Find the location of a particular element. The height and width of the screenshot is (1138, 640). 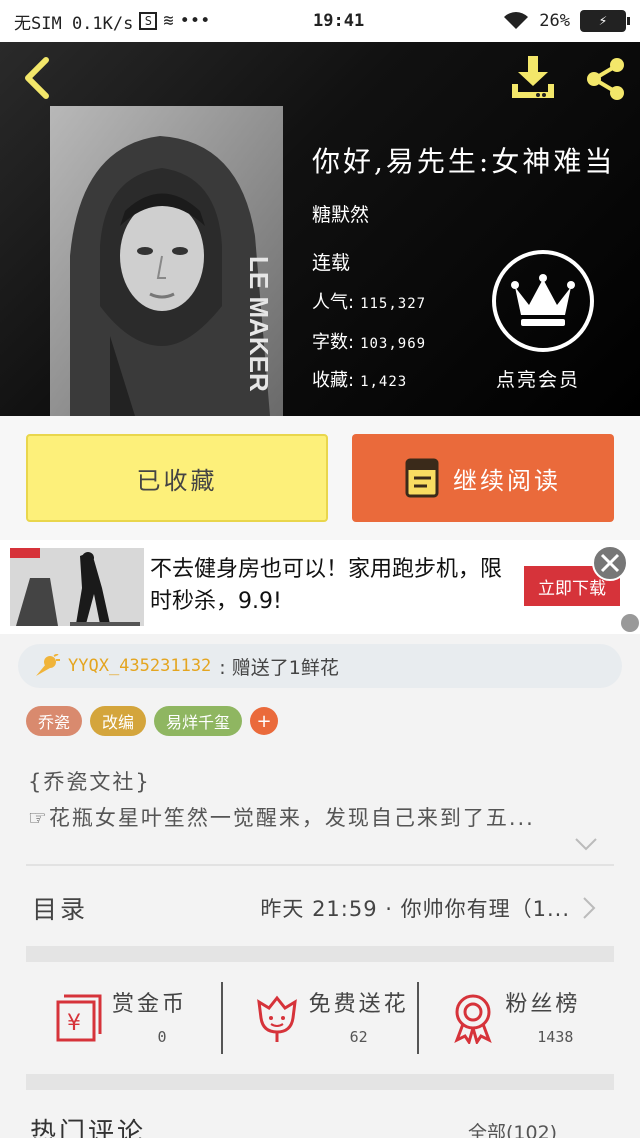

continue-reading-button: 继续阅读 is located at coordinates (483, 478).